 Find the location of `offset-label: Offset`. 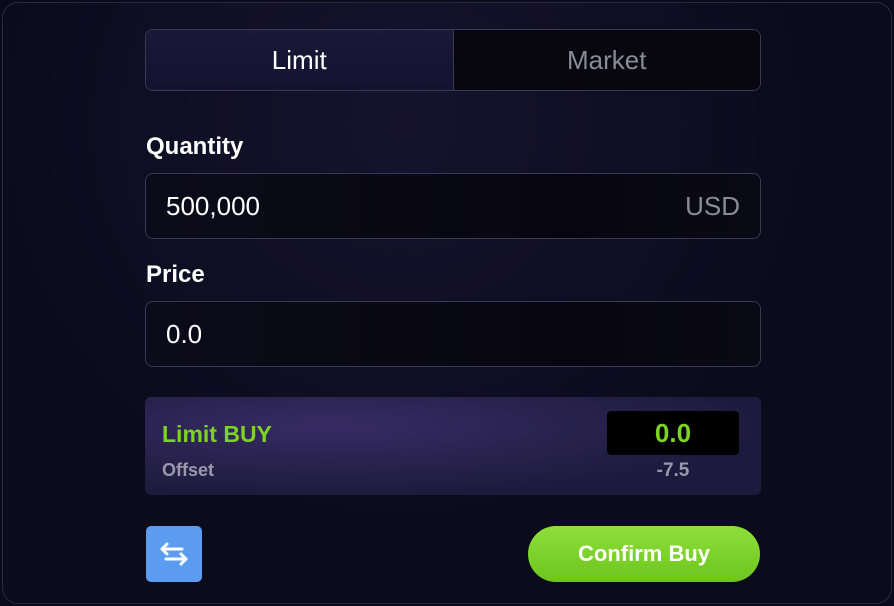

offset-label: Offset is located at coordinates (188, 470).